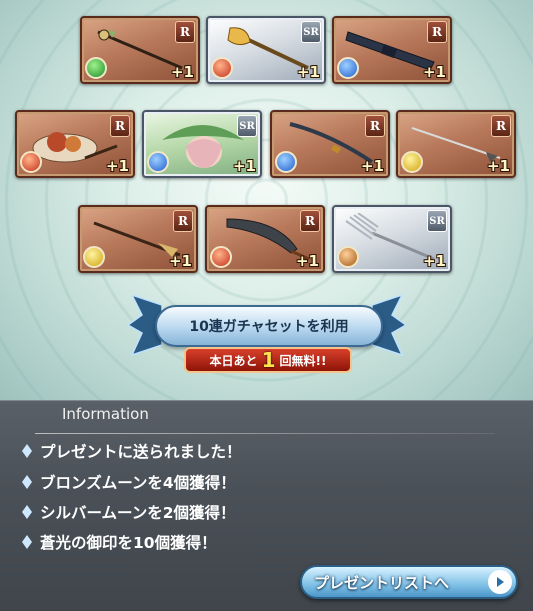 This screenshot has height=611, width=533. I want to click on card-staff: R +1, so click(140, 50).